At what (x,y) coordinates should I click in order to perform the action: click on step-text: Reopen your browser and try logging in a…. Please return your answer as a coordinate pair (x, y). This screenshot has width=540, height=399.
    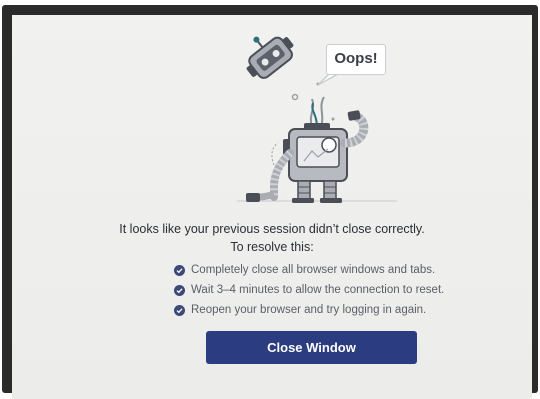
    Looking at the image, I should click on (309, 310).